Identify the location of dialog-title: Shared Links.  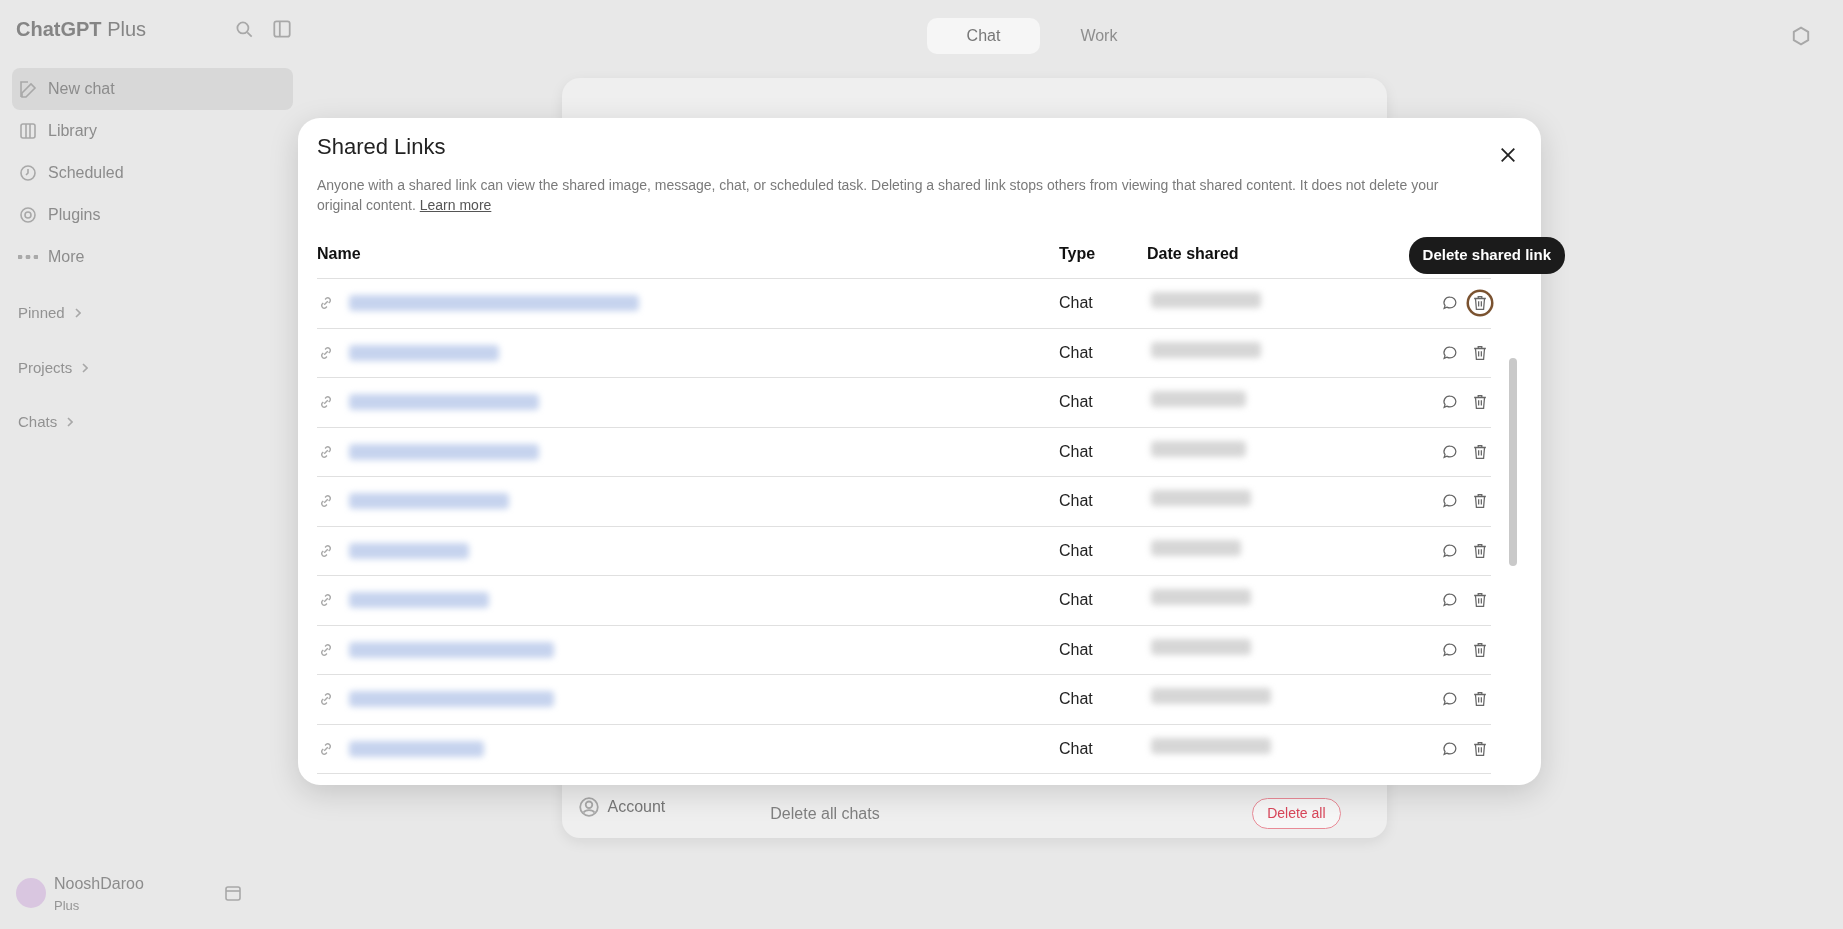
(381, 147).